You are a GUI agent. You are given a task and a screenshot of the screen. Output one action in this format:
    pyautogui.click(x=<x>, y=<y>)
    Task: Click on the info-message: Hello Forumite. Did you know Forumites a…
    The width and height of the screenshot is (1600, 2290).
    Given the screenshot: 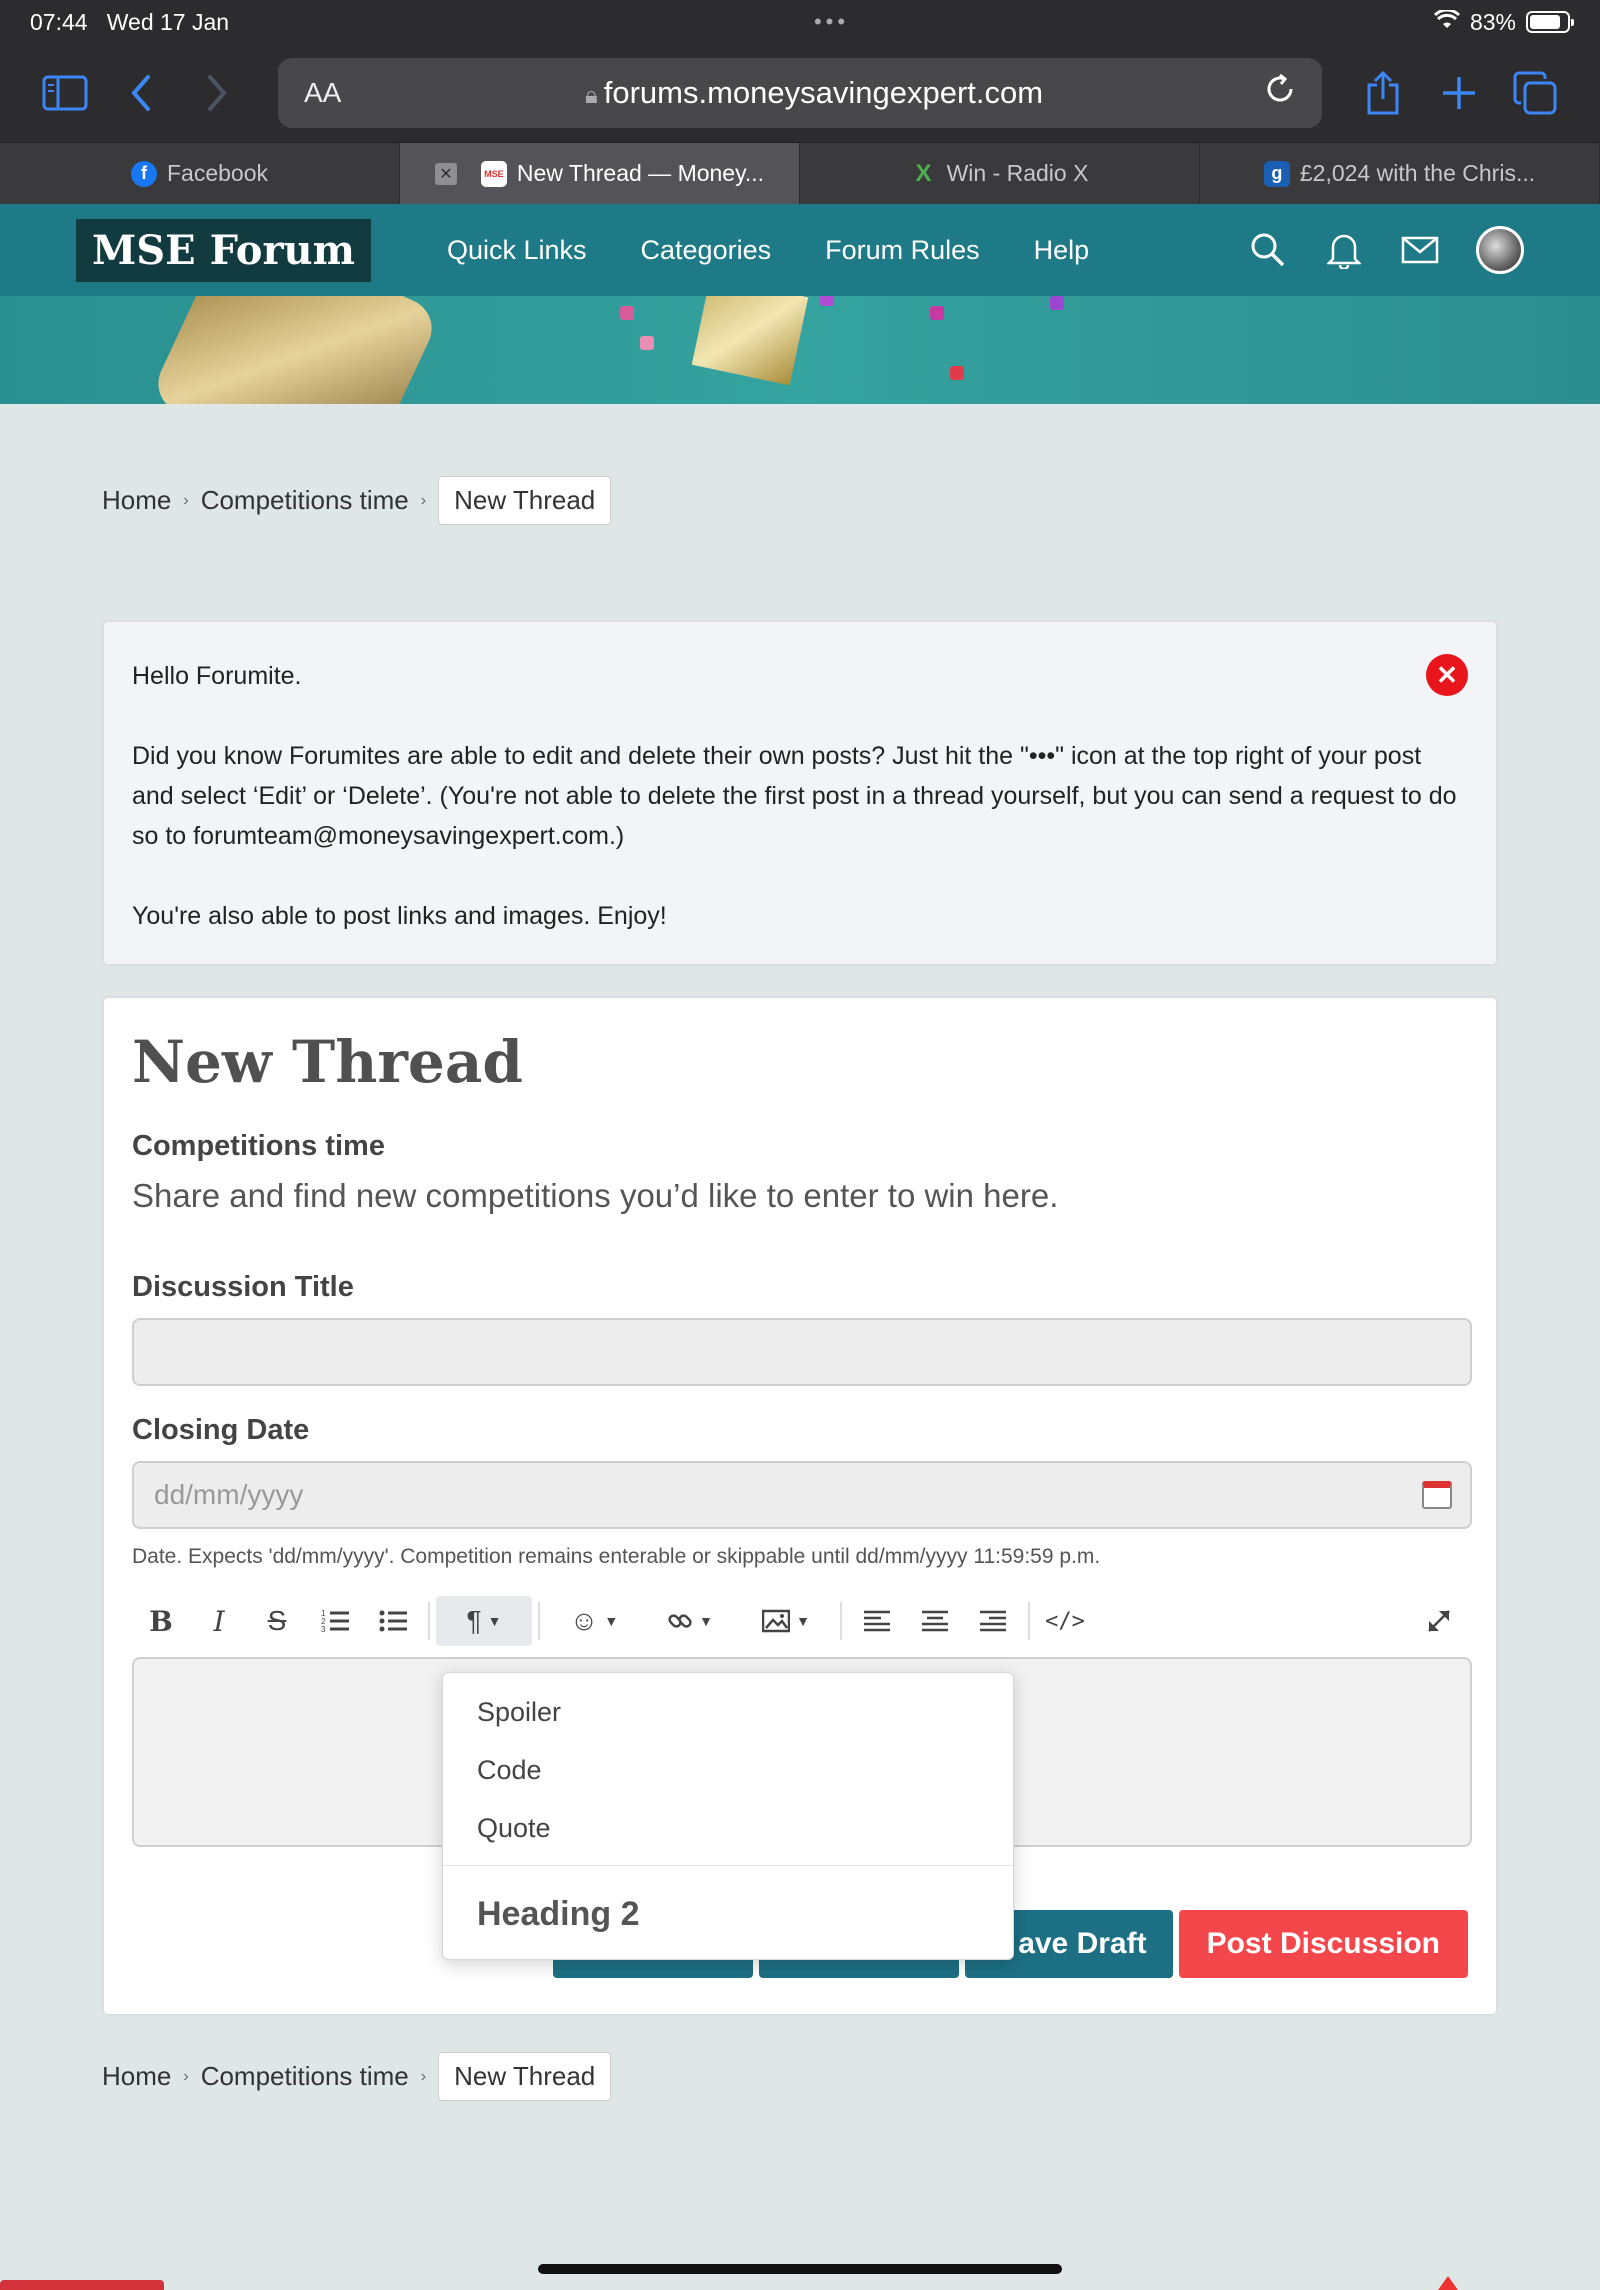 What is the action you would take?
    pyautogui.click(x=800, y=793)
    